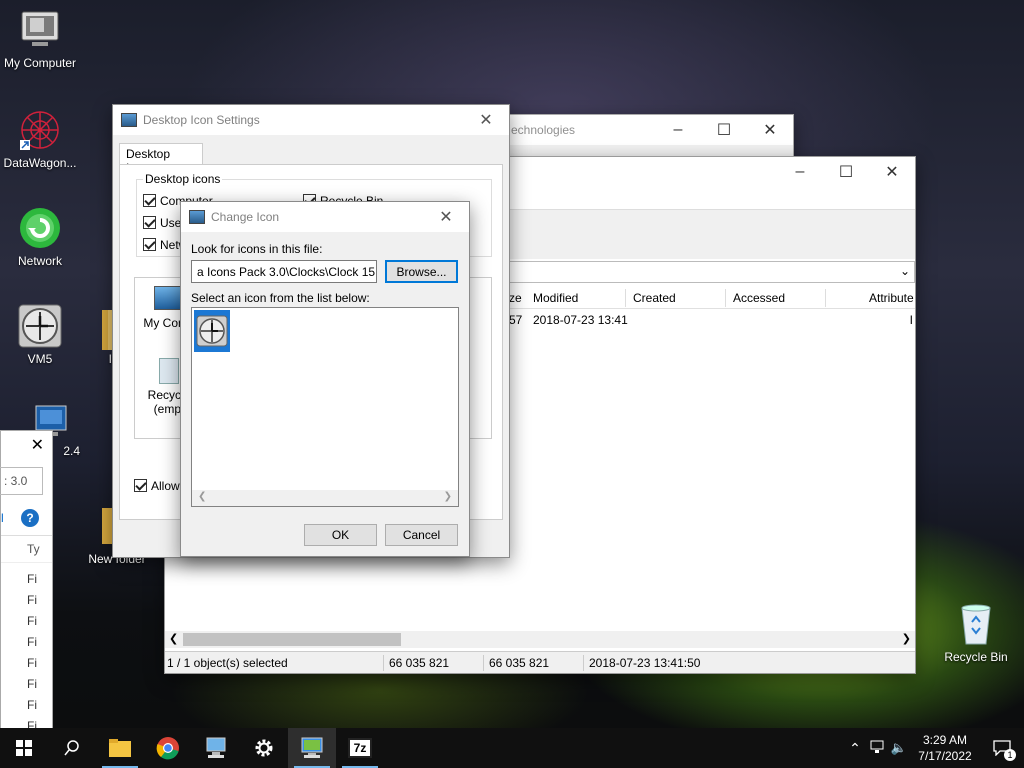  I want to click on file-modified-cell: 2018-07-23 13:41, so click(580, 320).